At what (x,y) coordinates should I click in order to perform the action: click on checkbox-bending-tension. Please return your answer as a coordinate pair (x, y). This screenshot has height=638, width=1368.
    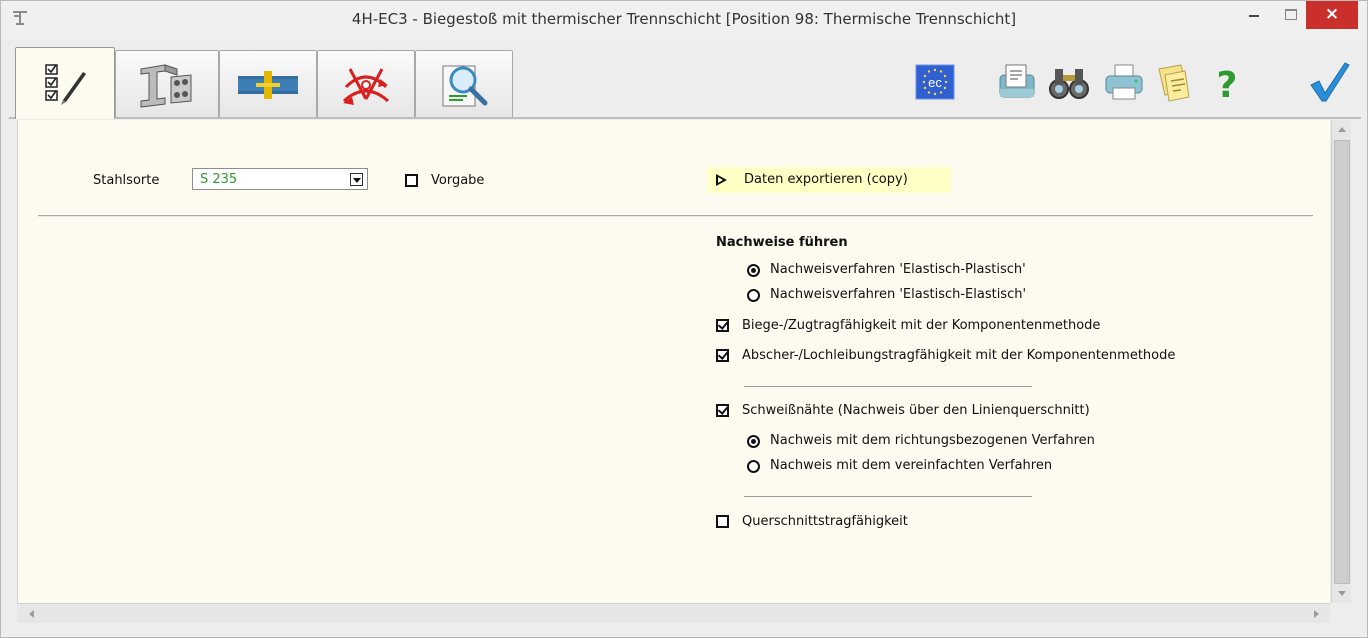
    Looking at the image, I should click on (722, 325).